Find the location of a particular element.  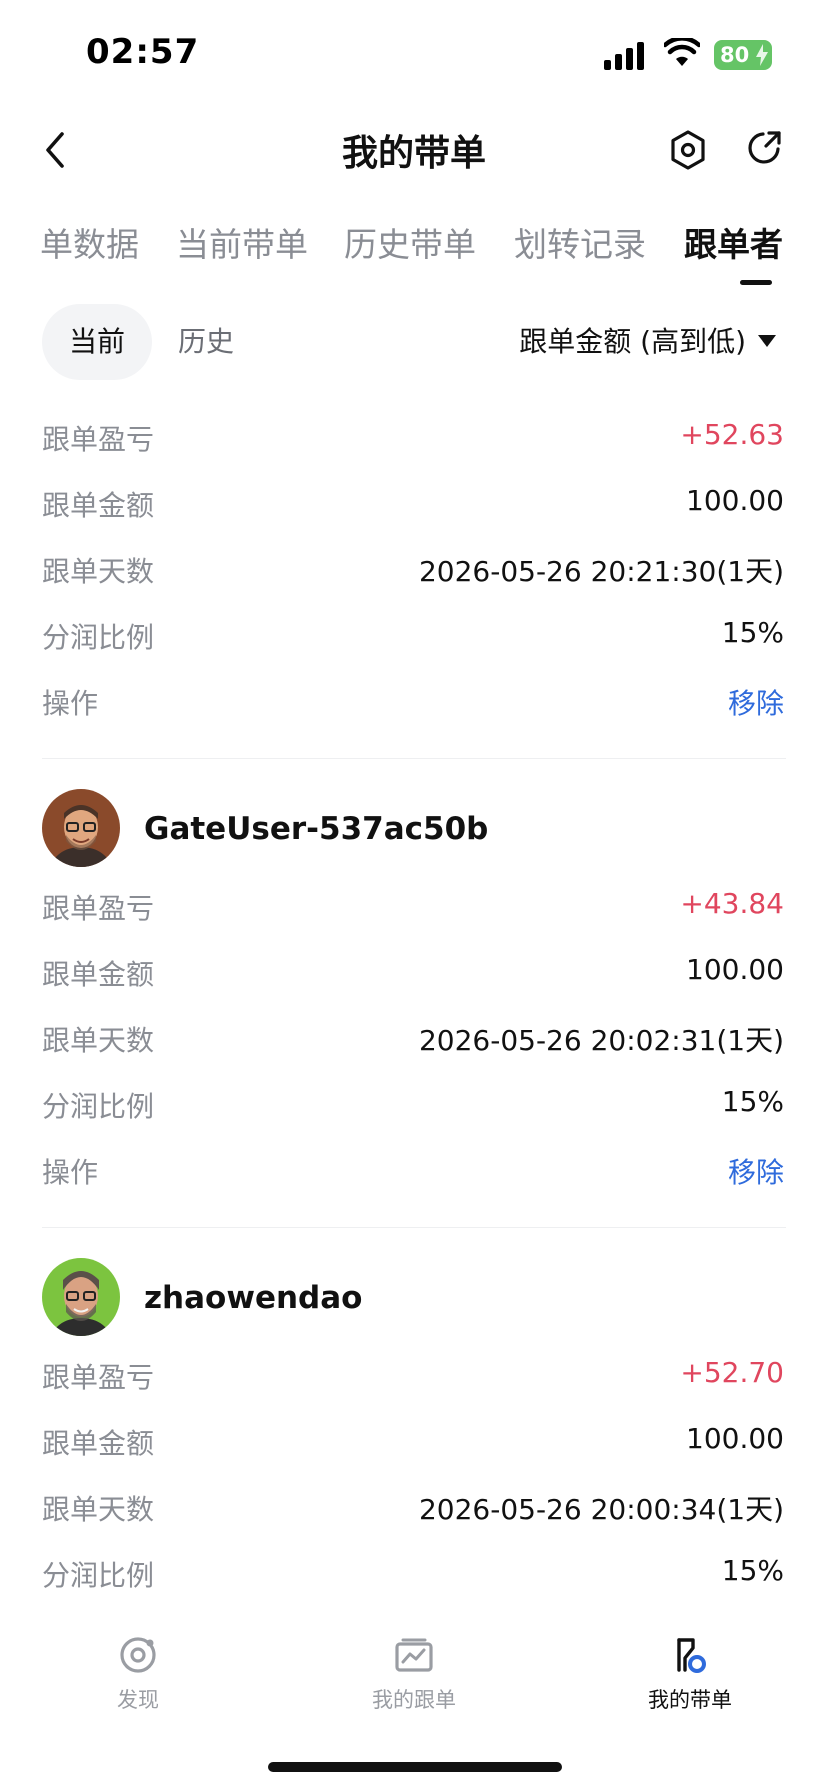

days-value: 2026-05-26 20:21:30(1天) is located at coordinates (601, 571).